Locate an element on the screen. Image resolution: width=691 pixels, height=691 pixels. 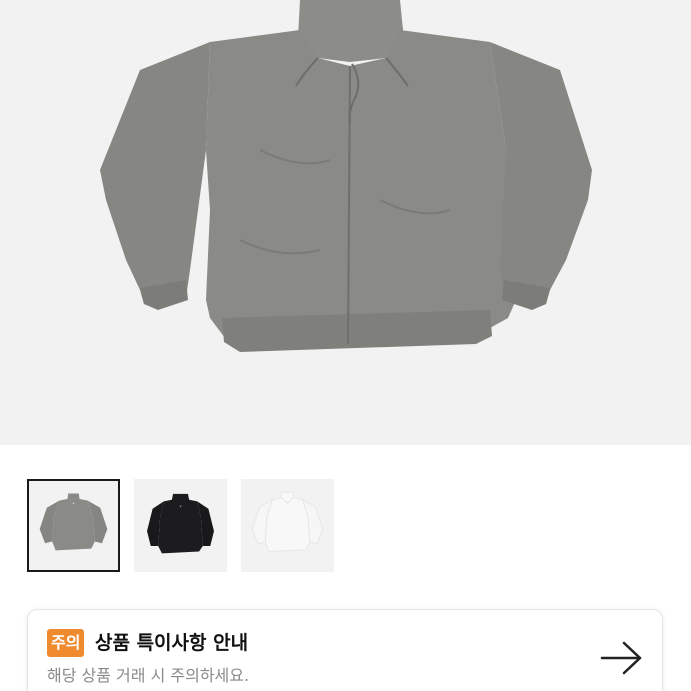
white-hoodie-thumbnail is located at coordinates (287, 525).